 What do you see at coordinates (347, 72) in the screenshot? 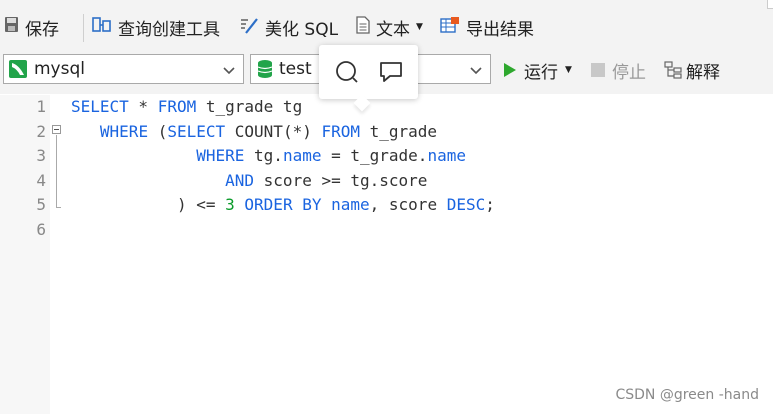
I see `search-icon` at bounding box center [347, 72].